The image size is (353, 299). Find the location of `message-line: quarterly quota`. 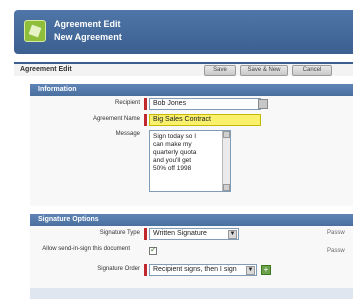

message-line: quarterly quota is located at coordinates (175, 152).